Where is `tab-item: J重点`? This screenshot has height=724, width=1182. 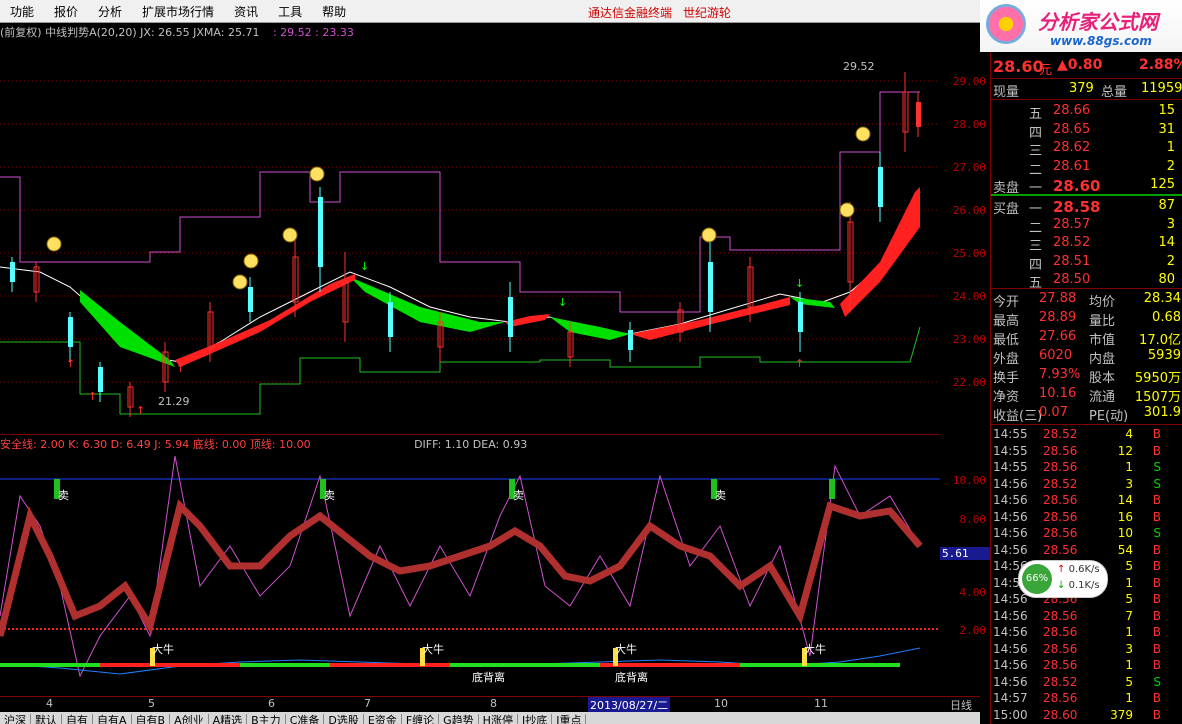 tab-item: J重点 is located at coordinates (569, 719).